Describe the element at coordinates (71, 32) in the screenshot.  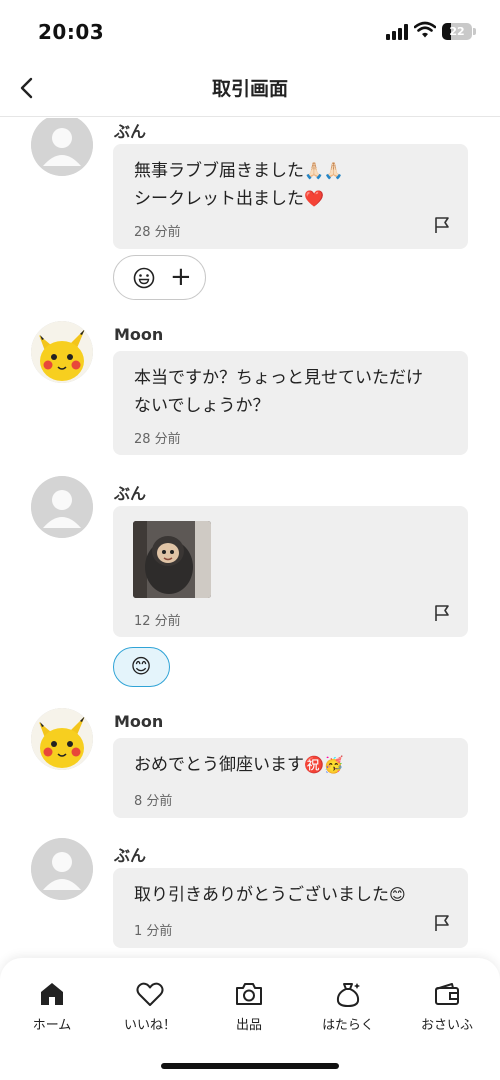
I see `status-time: 20:03` at that location.